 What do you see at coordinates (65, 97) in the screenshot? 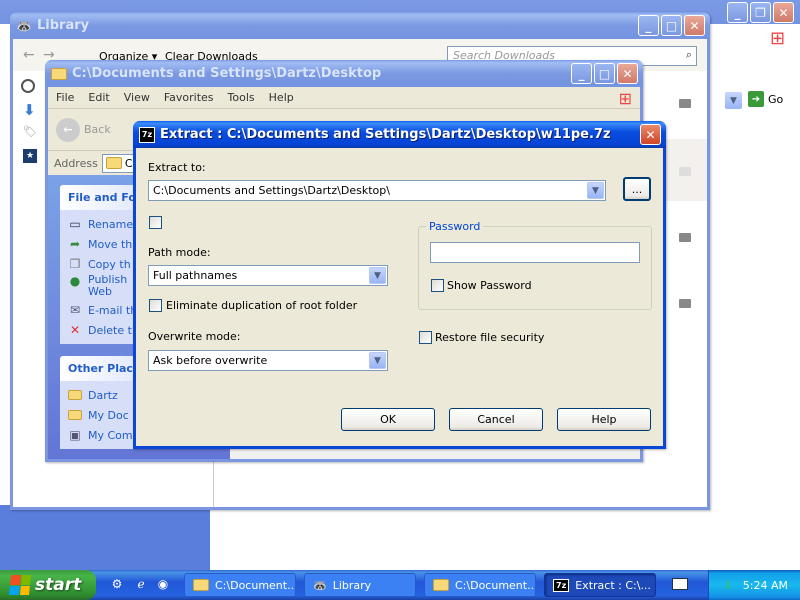
I see `menu-file: File` at bounding box center [65, 97].